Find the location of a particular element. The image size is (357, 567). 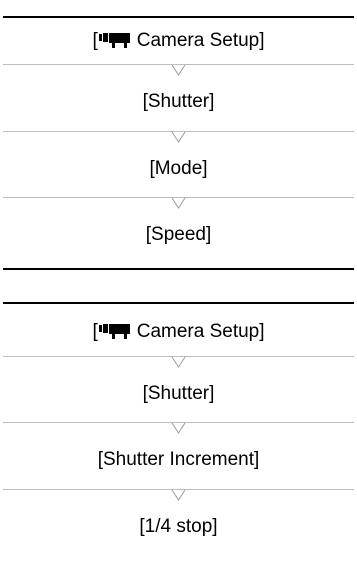

step-label: [Shutter Increment] is located at coordinates (178, 459).